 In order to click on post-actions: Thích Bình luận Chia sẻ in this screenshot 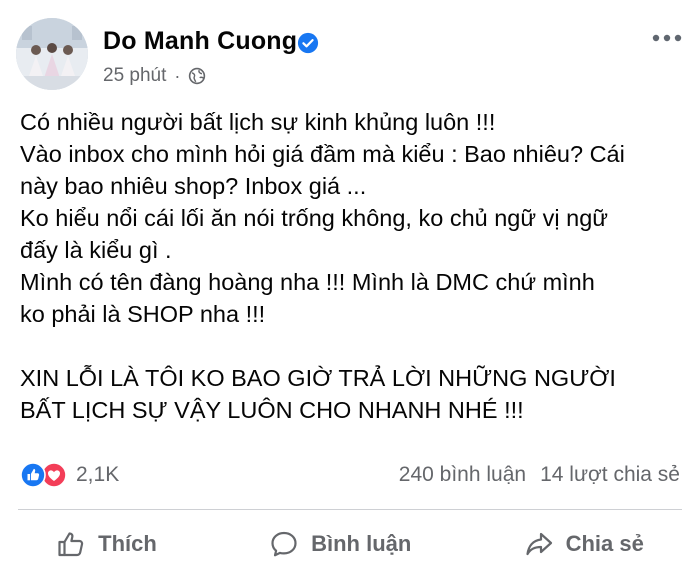, I will do `click(350, 544)`.